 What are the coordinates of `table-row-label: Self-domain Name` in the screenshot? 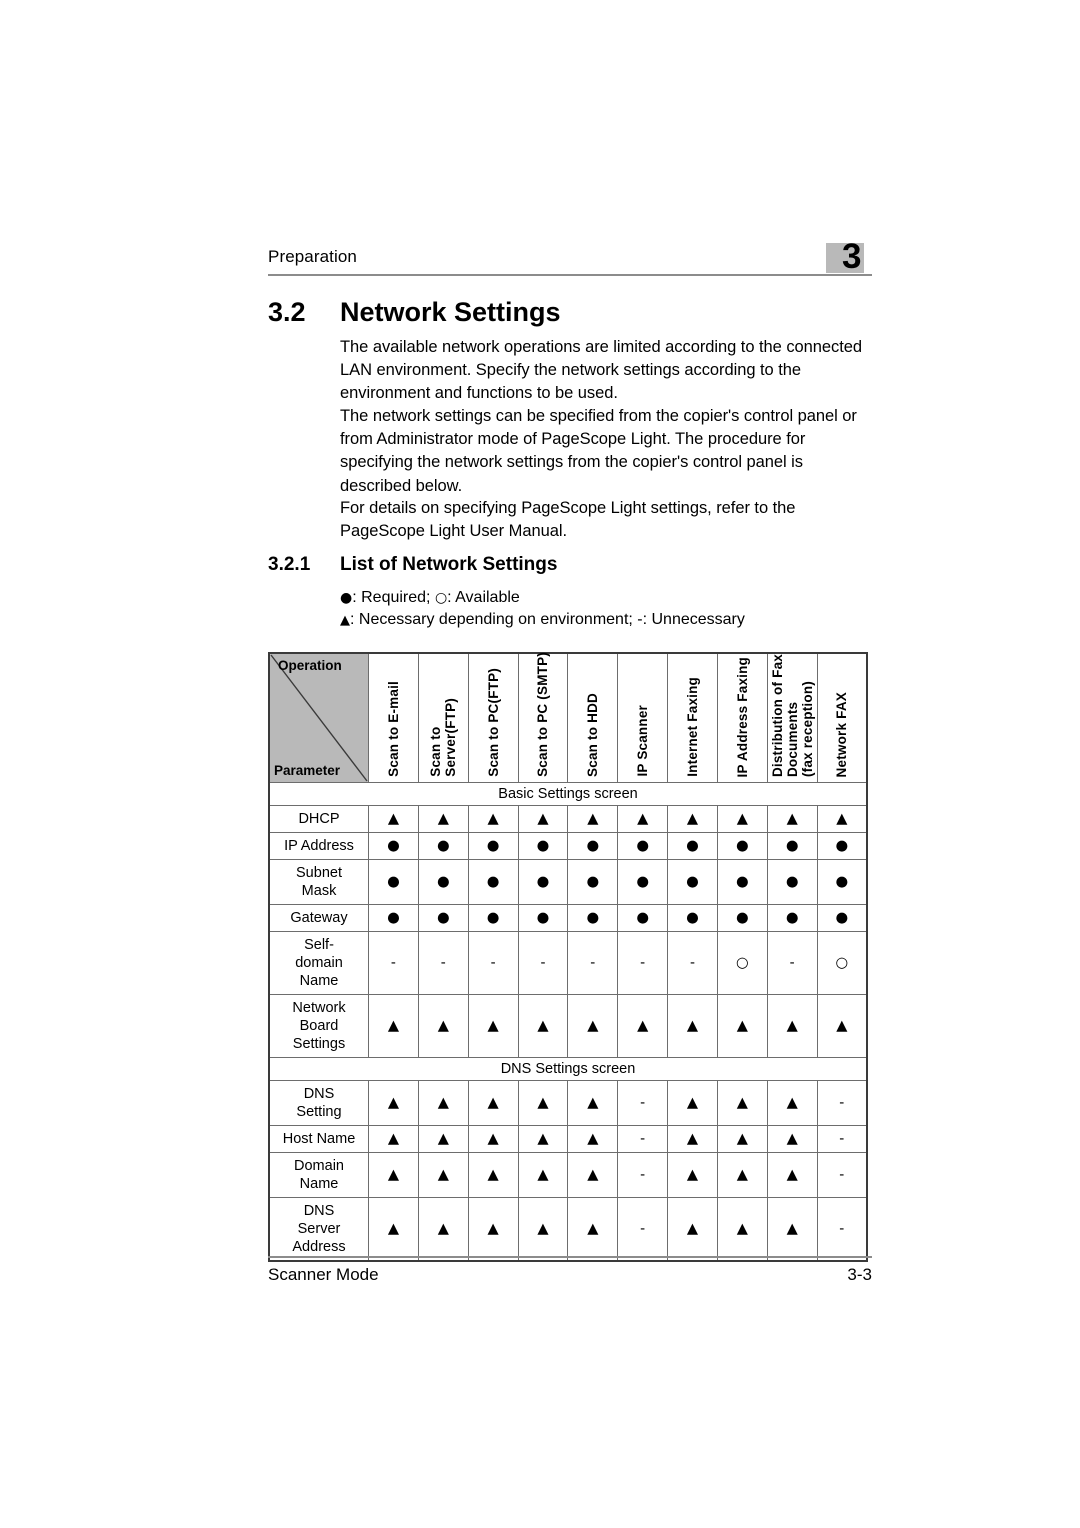 It's located at (318, 963).